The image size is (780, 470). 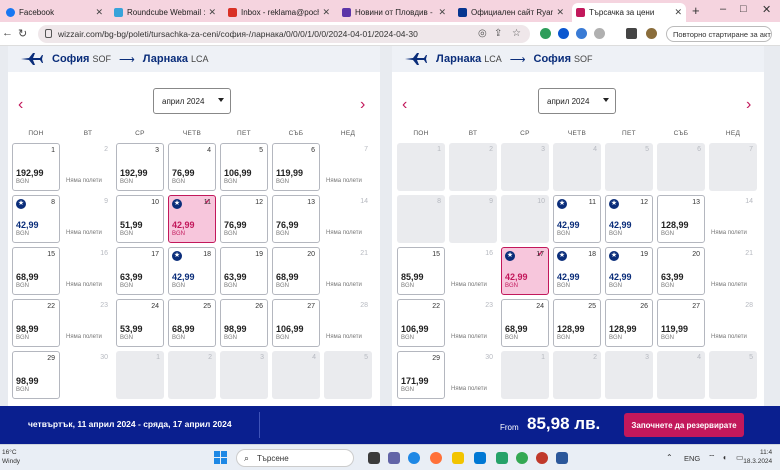 What do you see at coordinates (36, 375) in the screenshot?
I see `calendar-day: 29 98,99 BGN` at bounding box center [36, 375].